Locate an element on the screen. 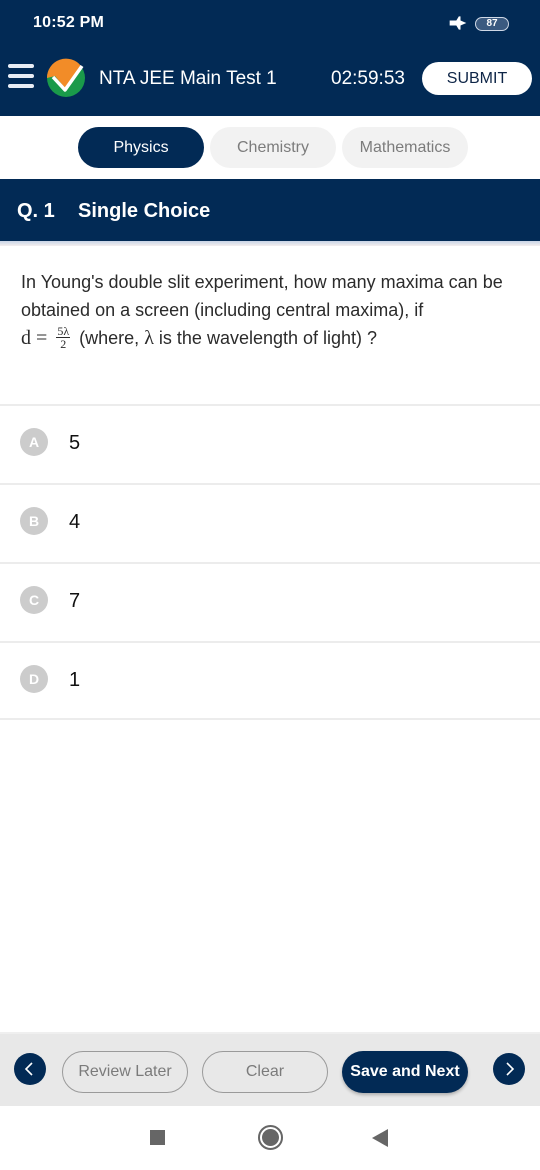 This screenshot has height=1170, width=540. math-fraction: 5λ 2 is located at coordinates (63, 337).